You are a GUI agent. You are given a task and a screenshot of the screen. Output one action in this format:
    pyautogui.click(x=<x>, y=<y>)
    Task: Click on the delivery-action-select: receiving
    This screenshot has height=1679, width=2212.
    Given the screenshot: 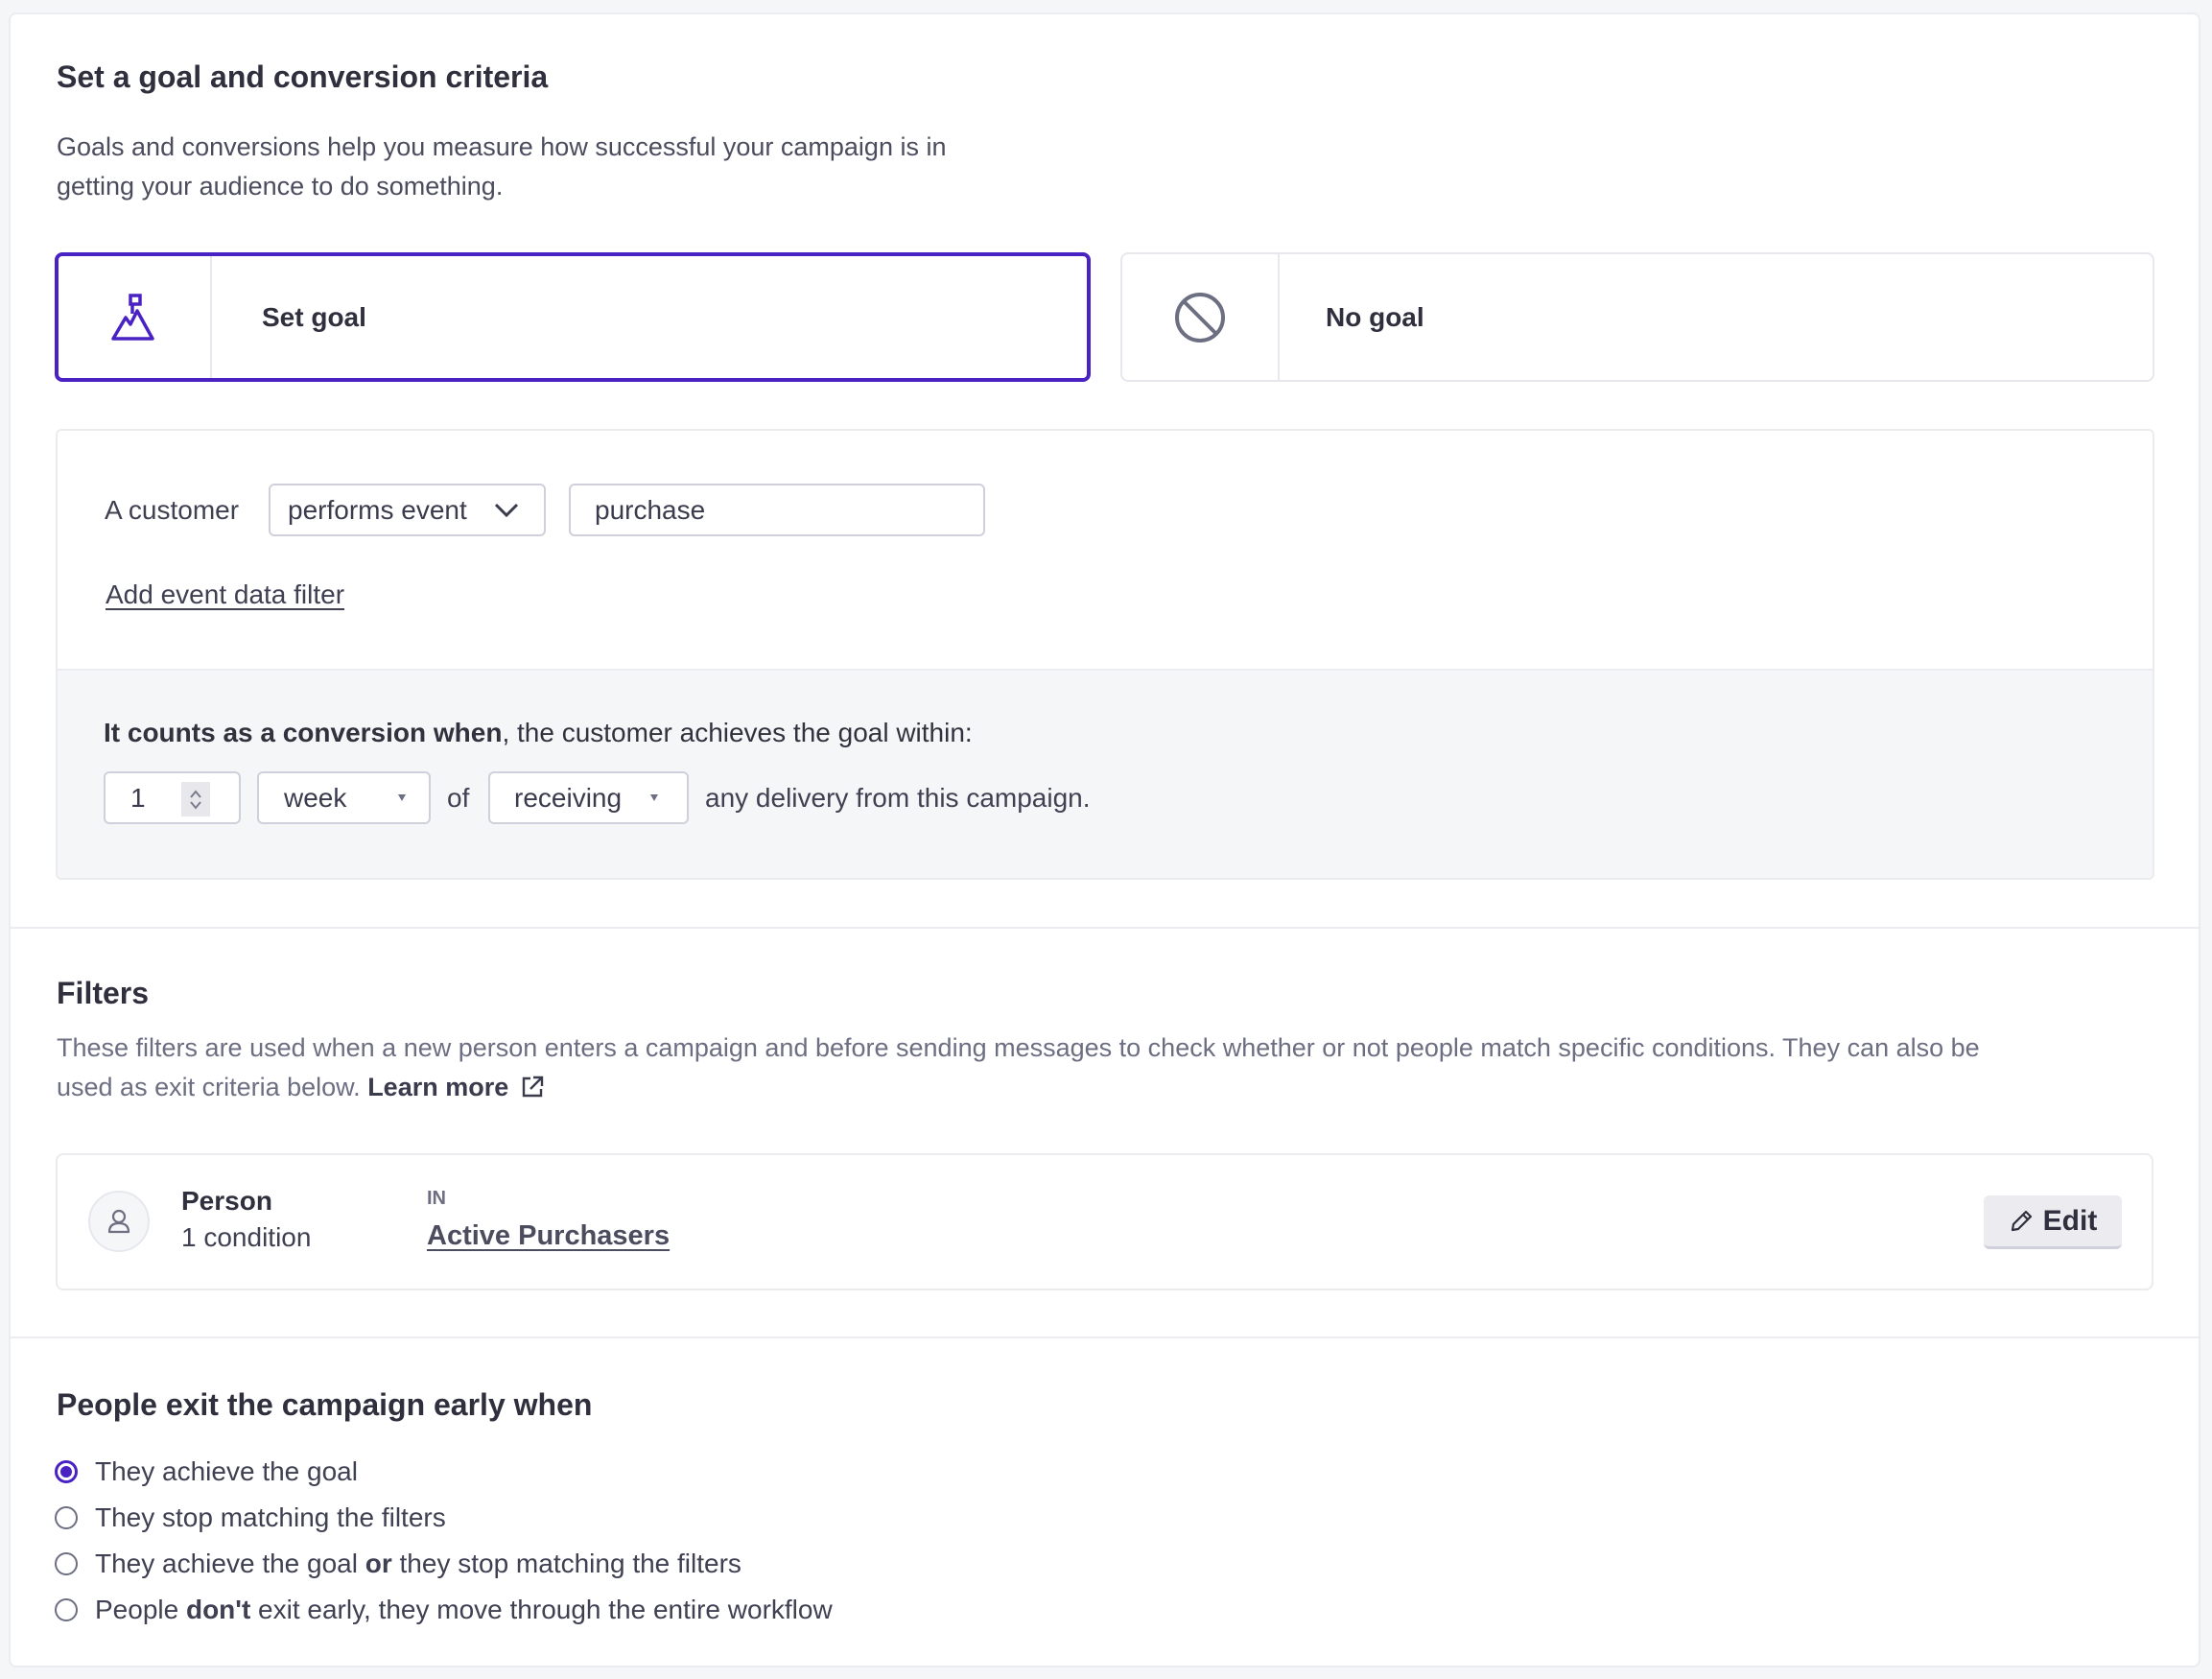 What is the action you would take?
    pyautogui.click(x=588, y=797)
    